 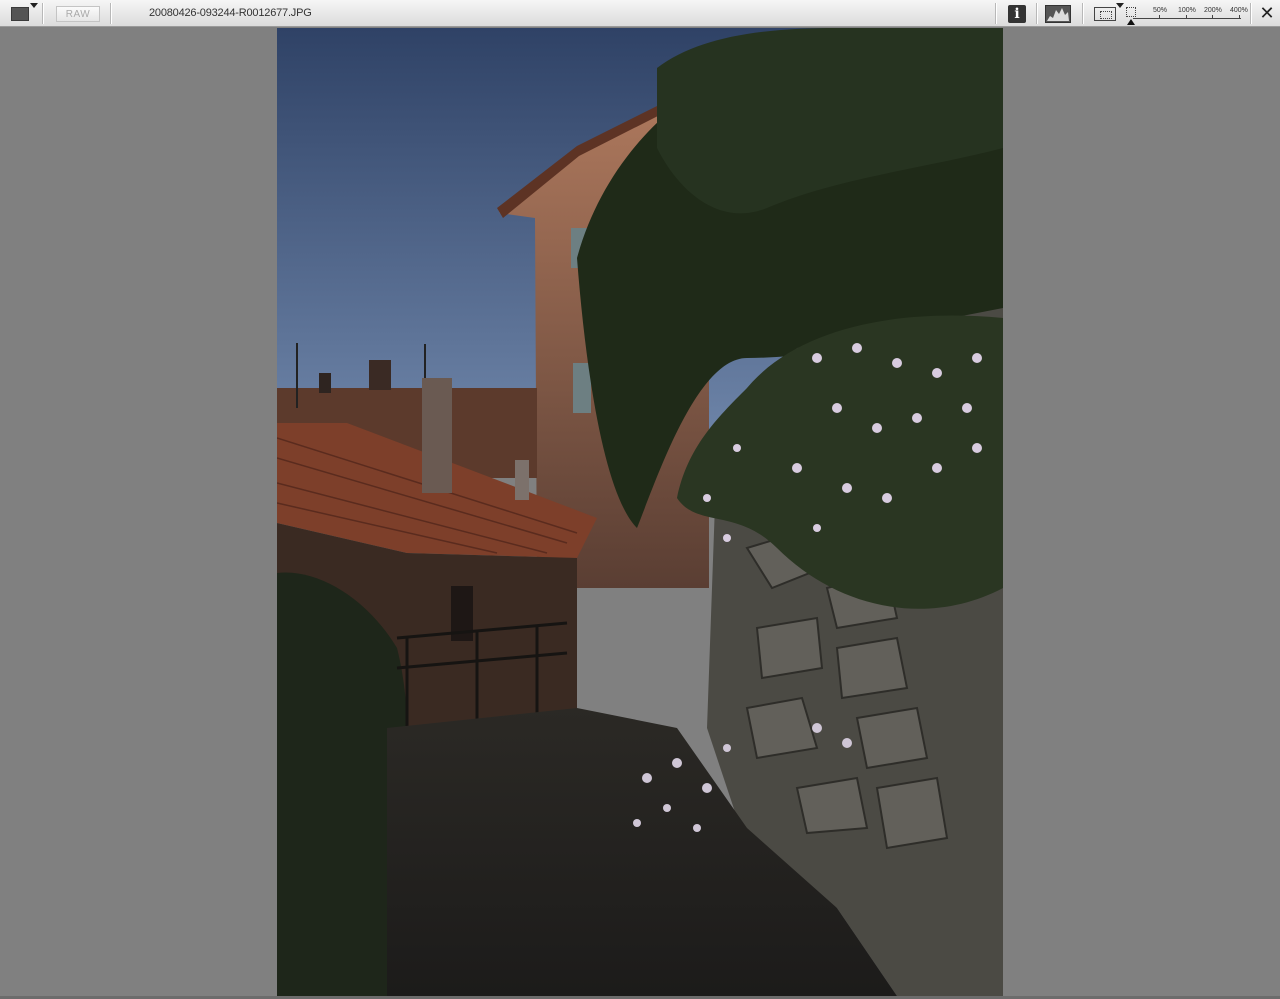 I want to click on histogram-button, so click(x=1058, y=13).